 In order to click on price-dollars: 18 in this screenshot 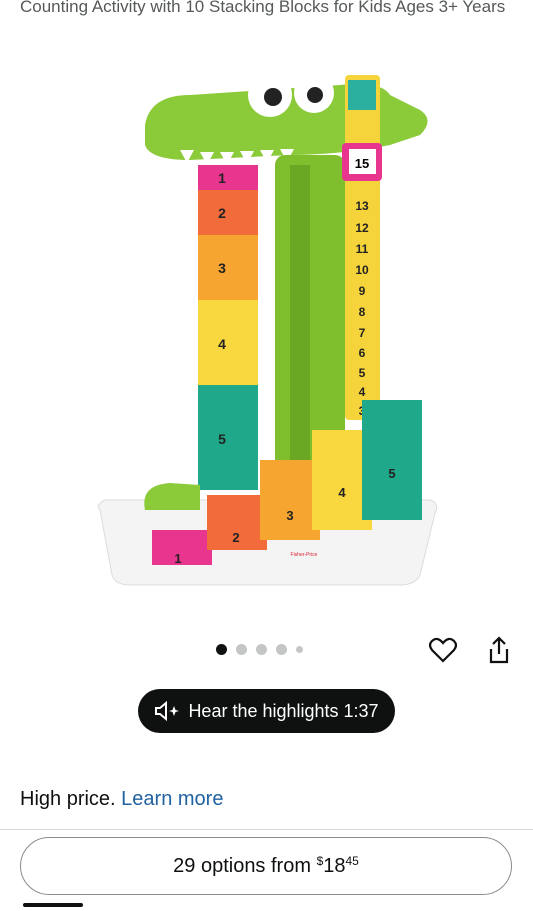, I will do `click(334, 865)`.